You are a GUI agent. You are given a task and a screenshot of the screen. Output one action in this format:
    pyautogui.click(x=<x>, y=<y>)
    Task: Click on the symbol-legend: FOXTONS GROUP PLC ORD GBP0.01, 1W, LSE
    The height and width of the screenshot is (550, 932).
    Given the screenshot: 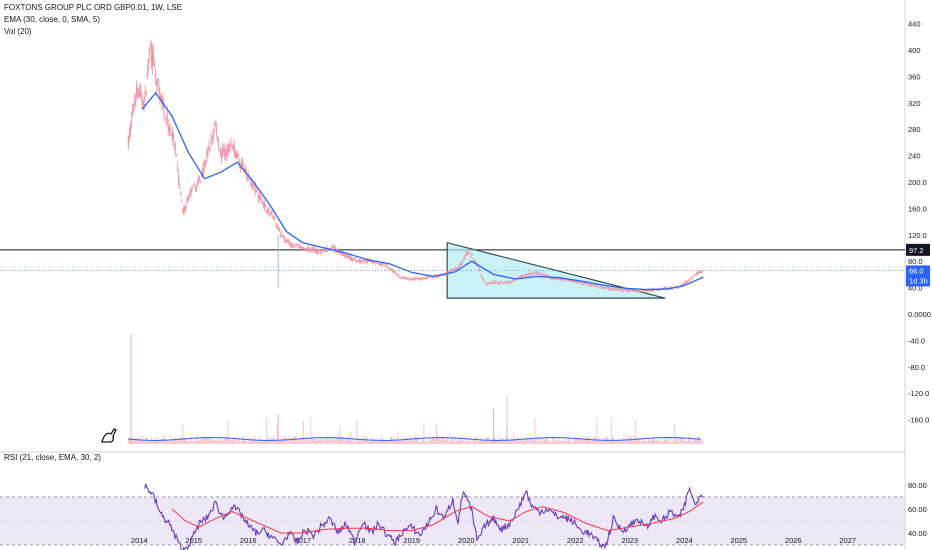 What is the action you would take?
    pyautogui.click(x=93, y=7)
    